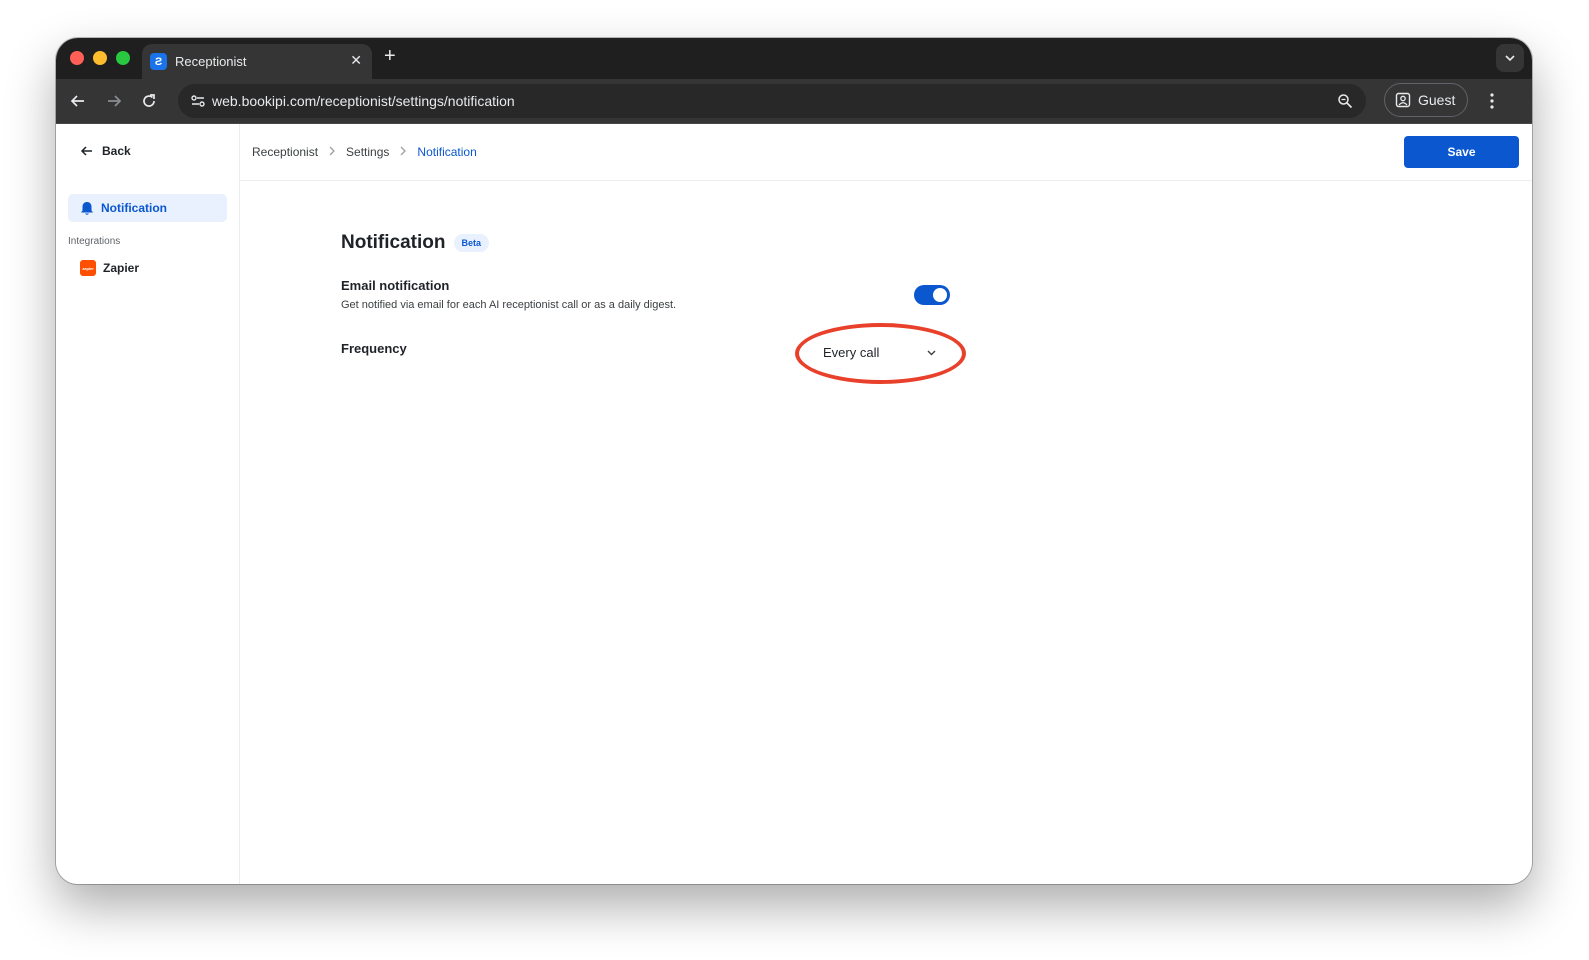 This screenshot has width=1589, height=960. I want to click on breadcrumb-notification: Notification, so click(447, 152).